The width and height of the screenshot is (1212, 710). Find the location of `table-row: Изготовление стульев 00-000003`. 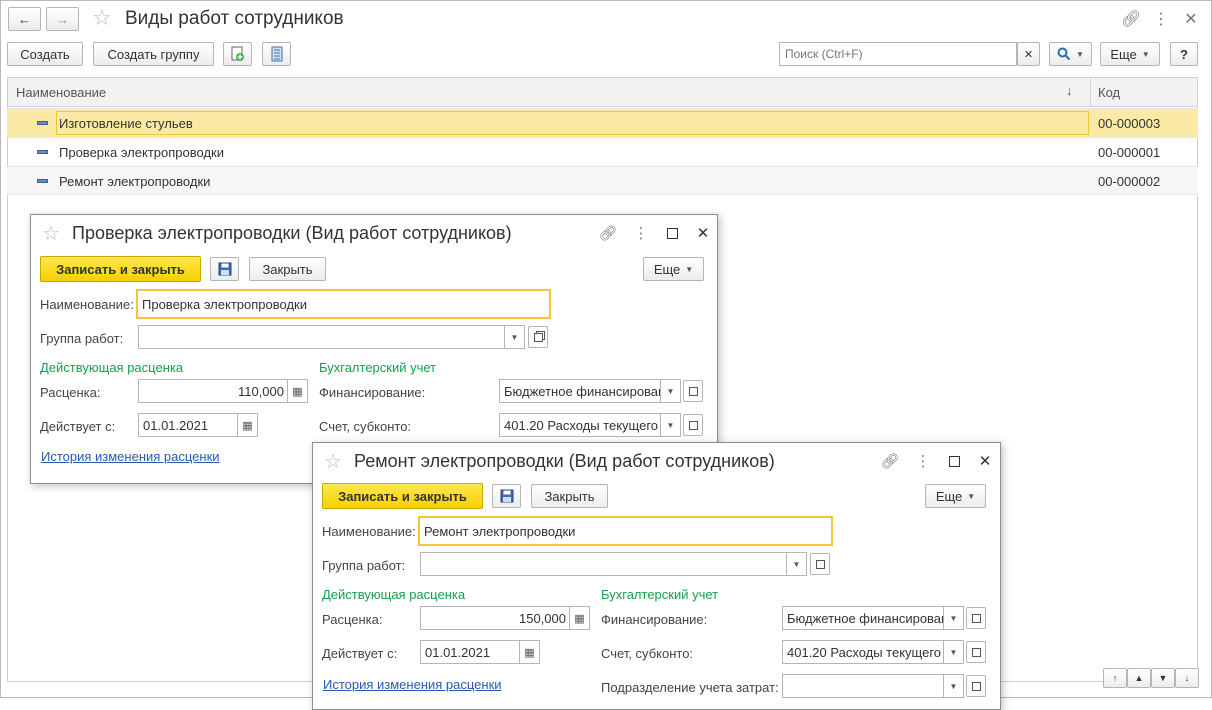

table-row: Изготовление стульев 00-000003 is located at coordinates (602, 122).